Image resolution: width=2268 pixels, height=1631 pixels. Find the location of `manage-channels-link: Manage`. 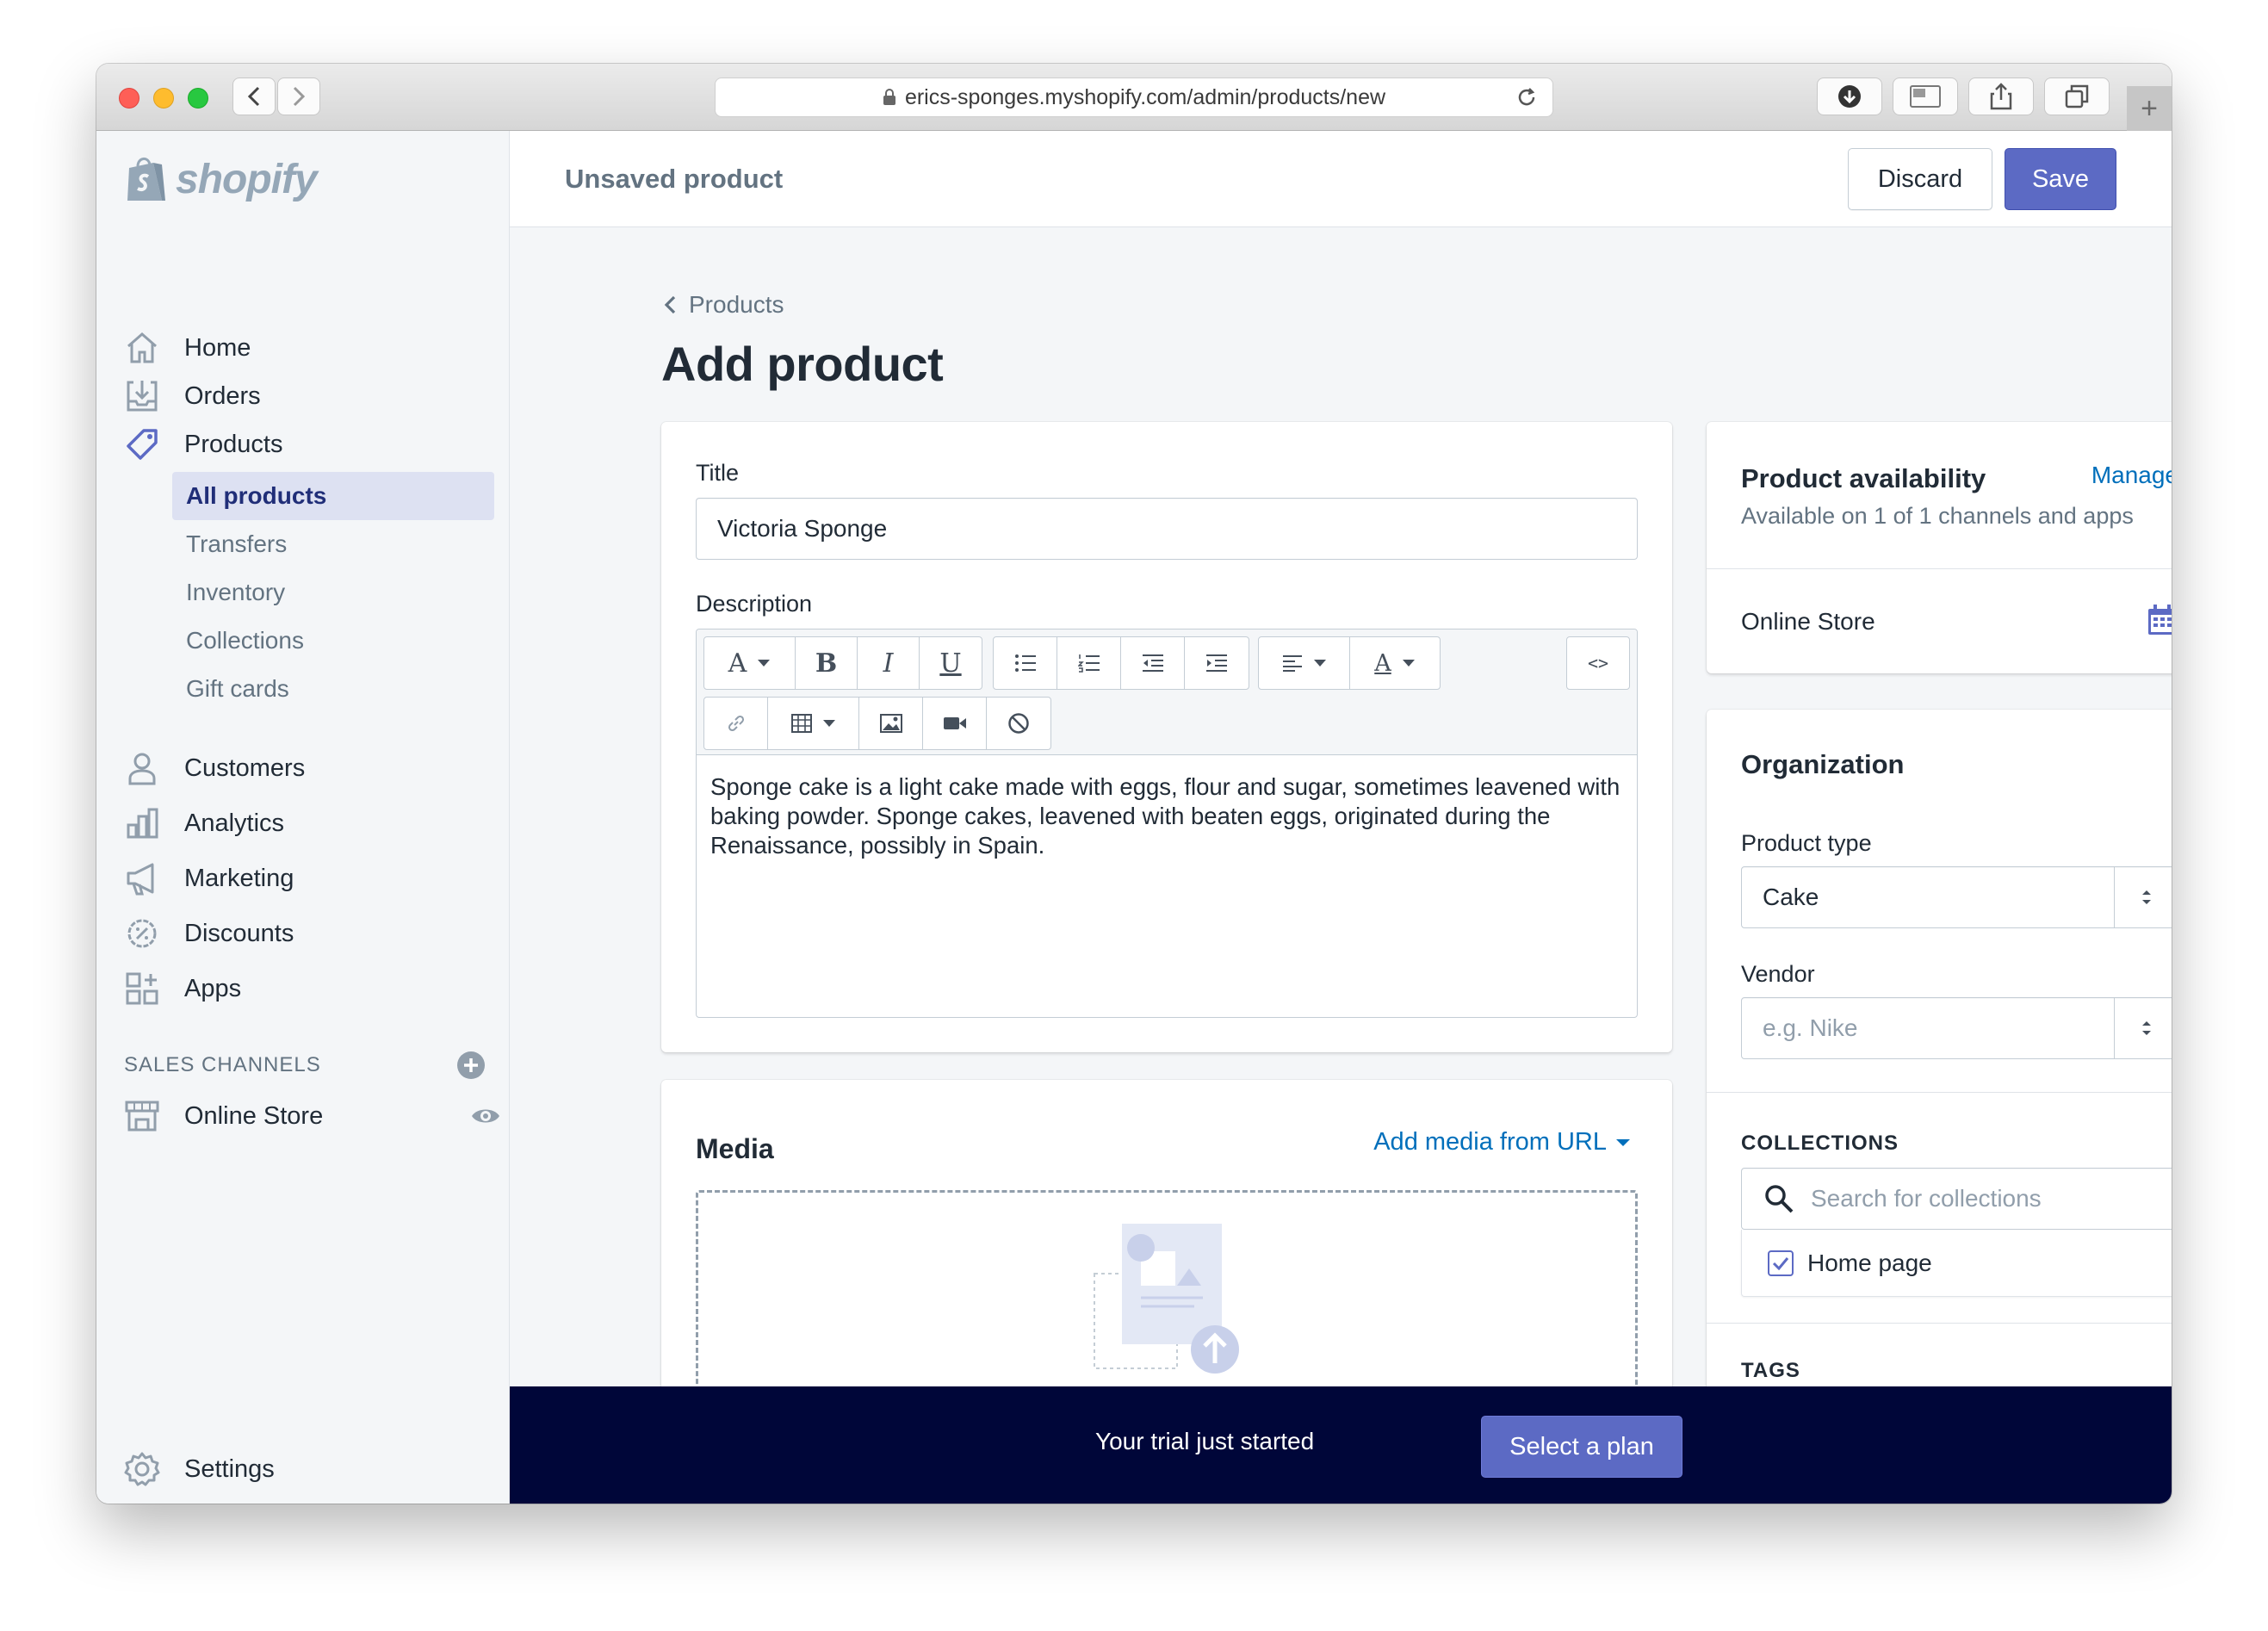

manage-channels-link: Manage is located at coordinates (2131, 475).